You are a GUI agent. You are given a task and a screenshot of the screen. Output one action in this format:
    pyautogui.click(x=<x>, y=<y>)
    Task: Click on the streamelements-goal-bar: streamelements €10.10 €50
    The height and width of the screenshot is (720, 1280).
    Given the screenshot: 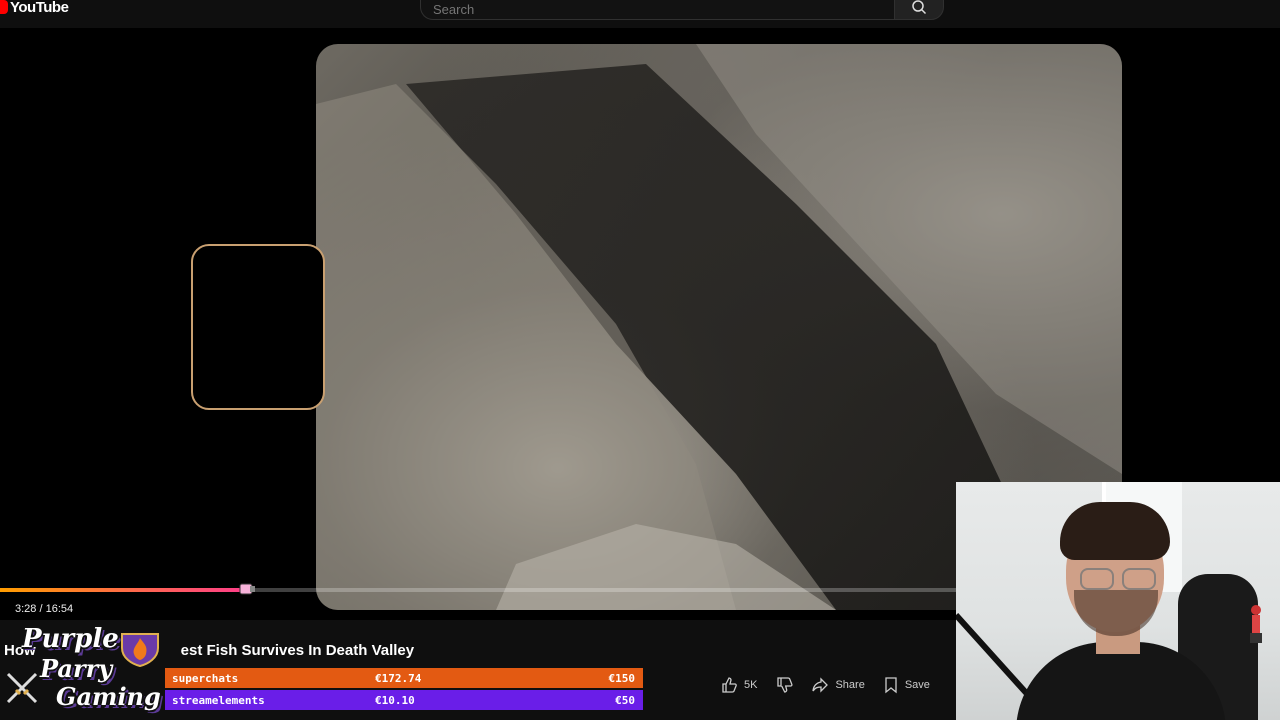 What is the action you would take?
    pyautogui.click(x=404, y=700)
    